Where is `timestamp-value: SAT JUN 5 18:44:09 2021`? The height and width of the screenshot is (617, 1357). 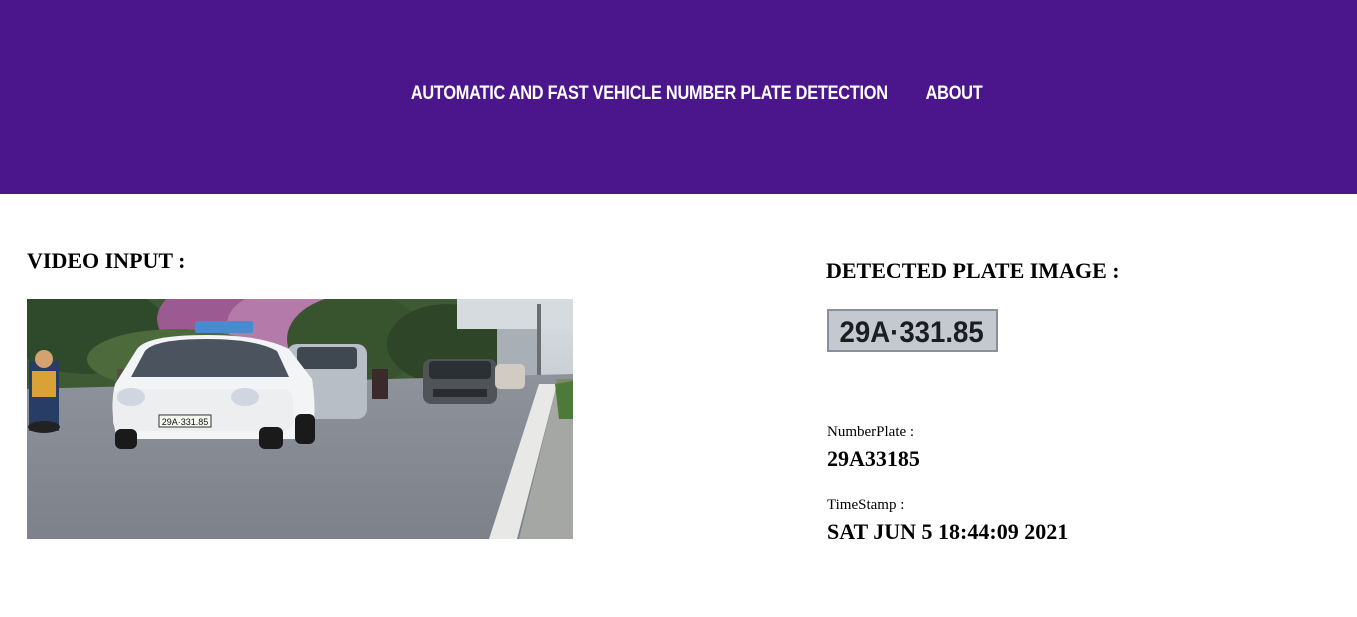 timestamp-value: SAT JUN 5 18:44:09 2021 is located at coordinates (948, 531).